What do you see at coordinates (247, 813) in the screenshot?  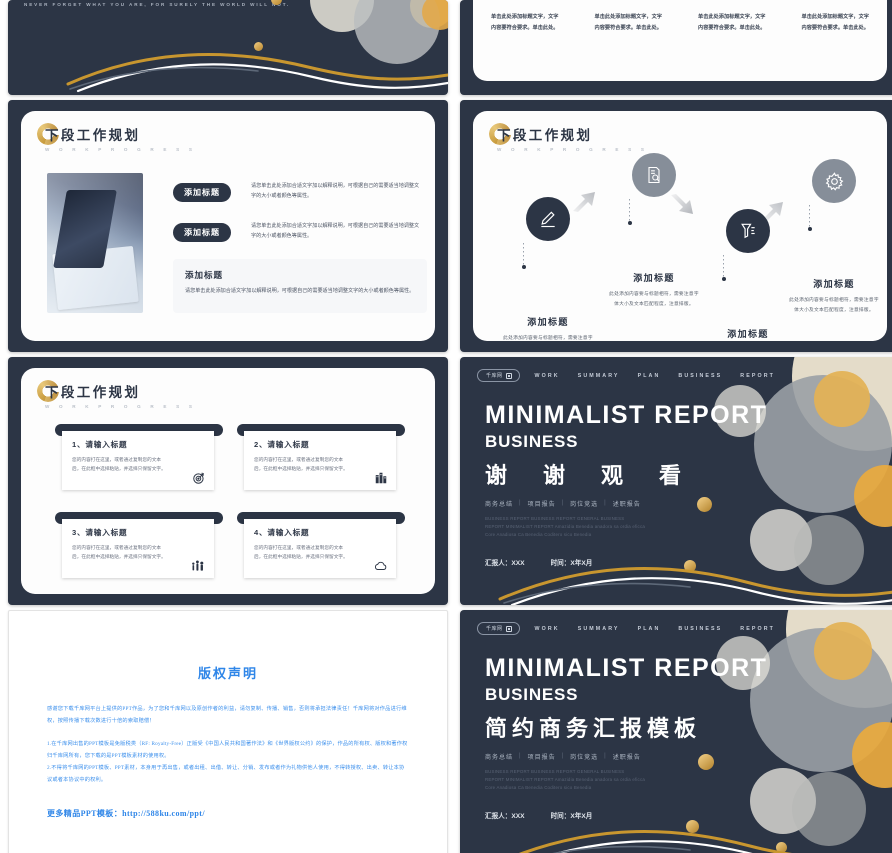 I see `copyright-more-link: 更多精品PPT模板：http://588ku.com/ppt/` at bounding box center [247, 813].